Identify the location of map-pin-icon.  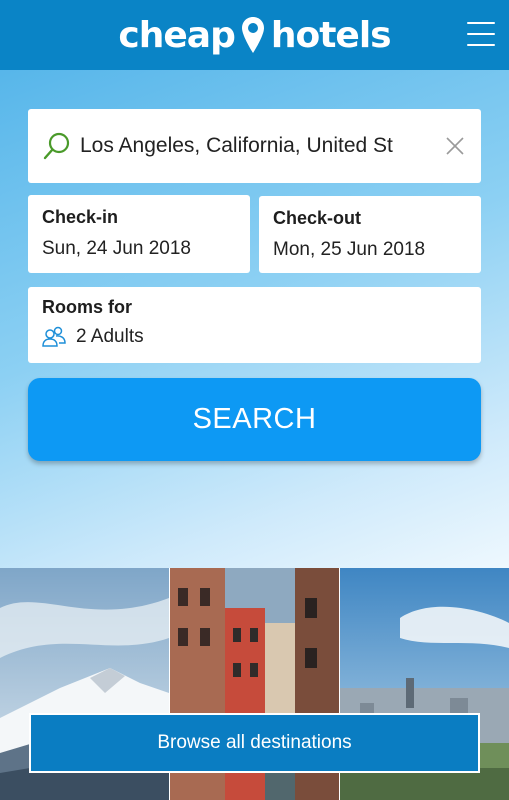
(253, 35).